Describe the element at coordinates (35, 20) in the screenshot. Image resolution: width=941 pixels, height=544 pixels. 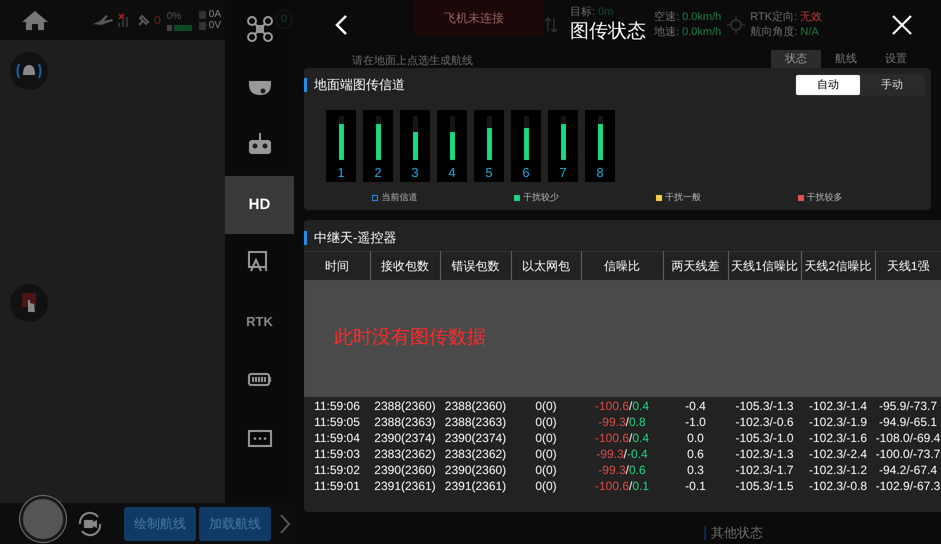
I see `home-icon` at that location.